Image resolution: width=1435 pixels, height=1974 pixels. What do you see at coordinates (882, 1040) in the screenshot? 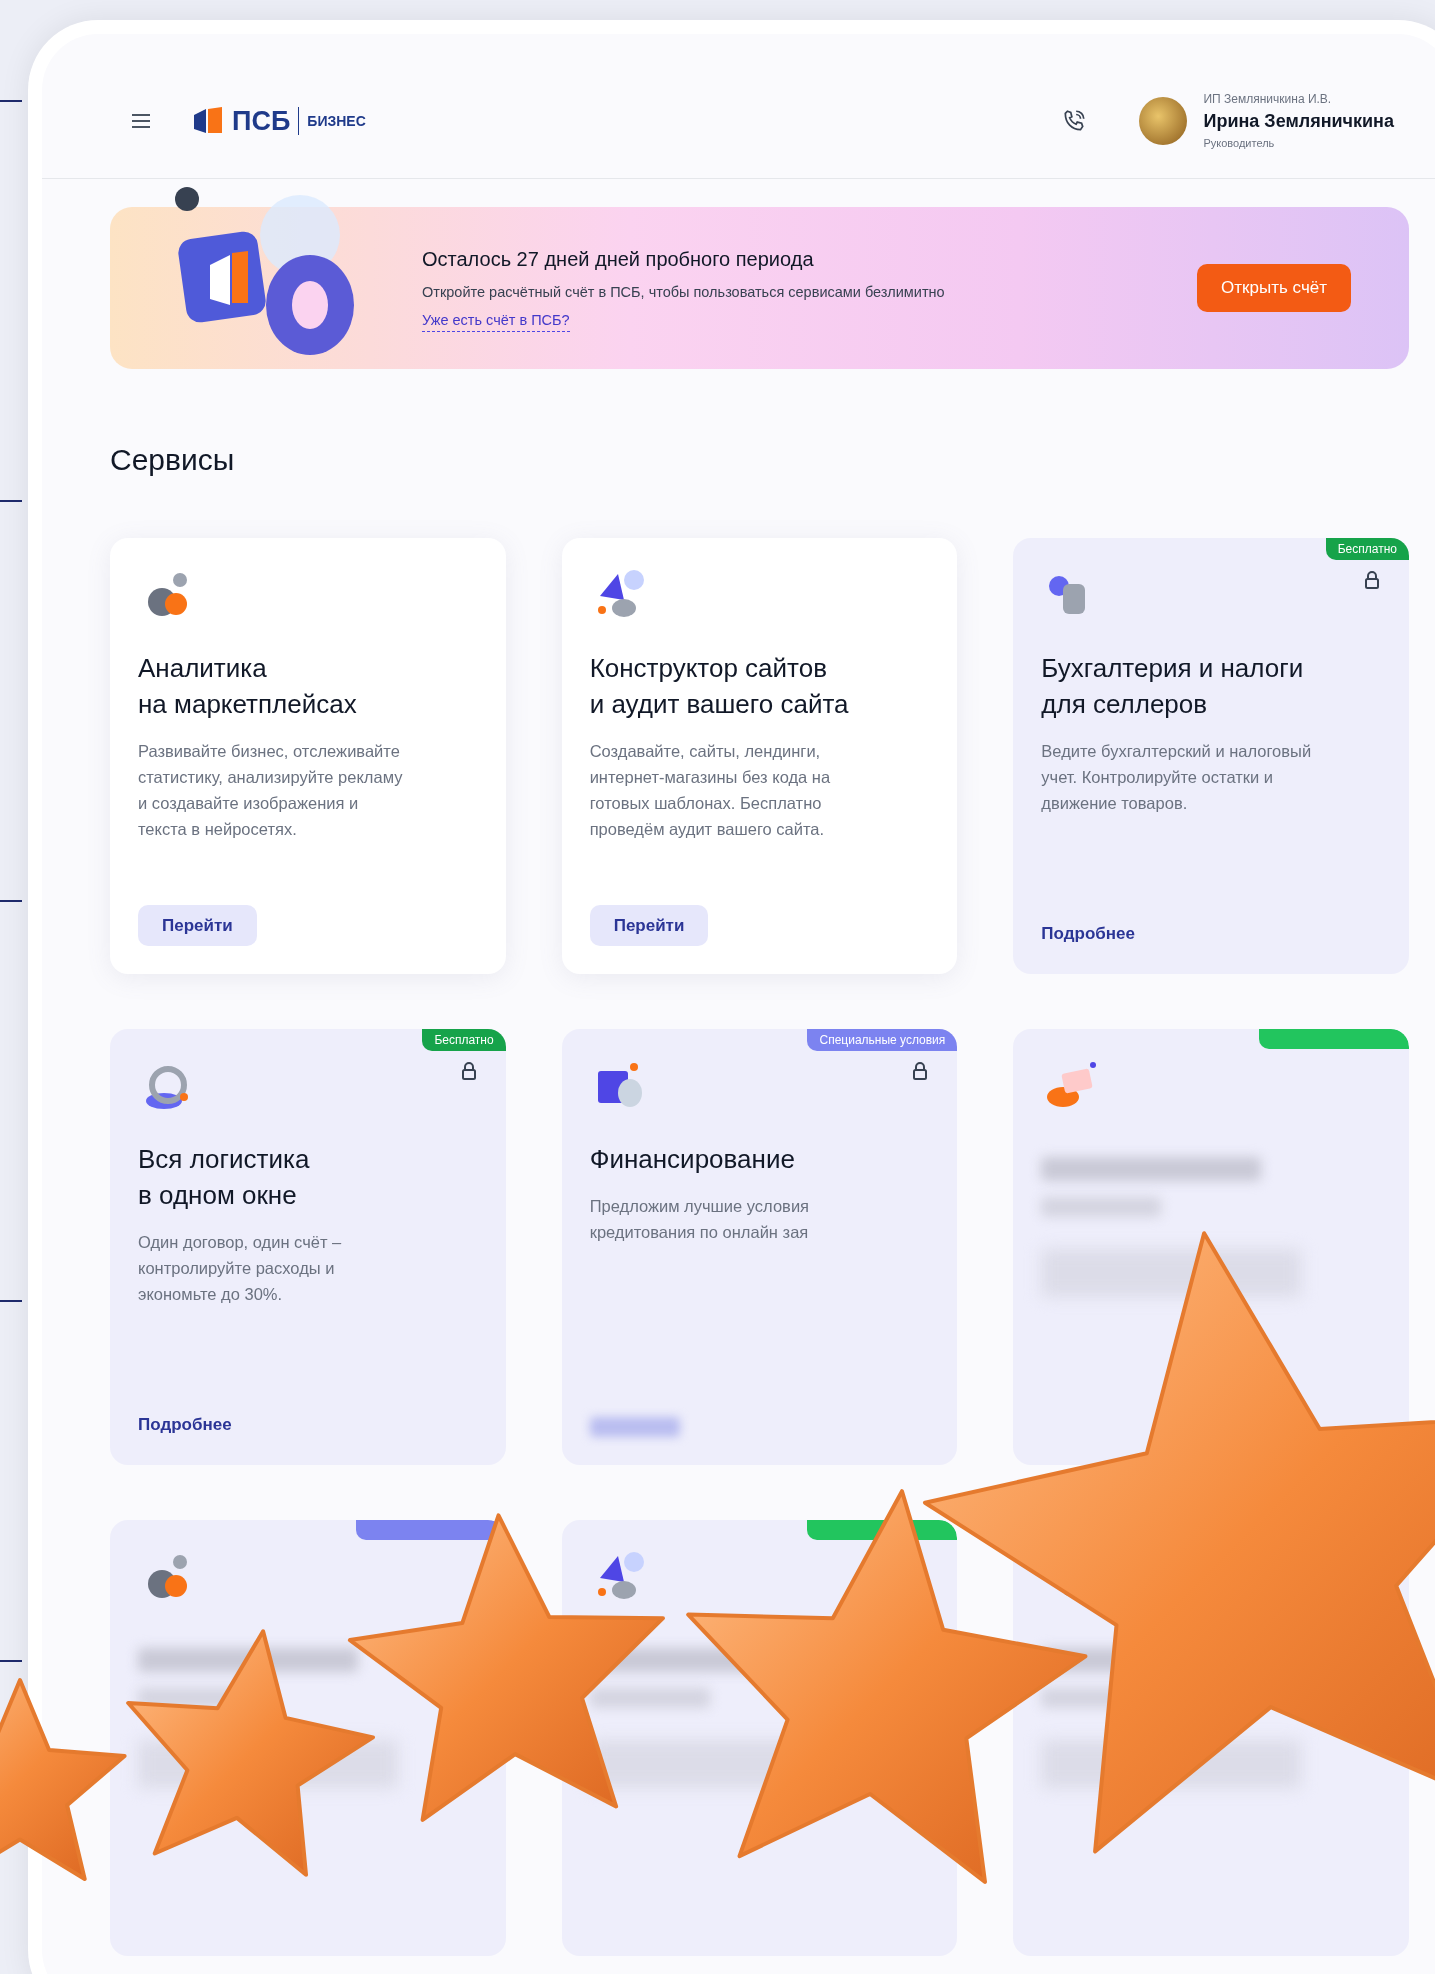
I see `badge: Специальные условия` at bounding box center [882, 1040].